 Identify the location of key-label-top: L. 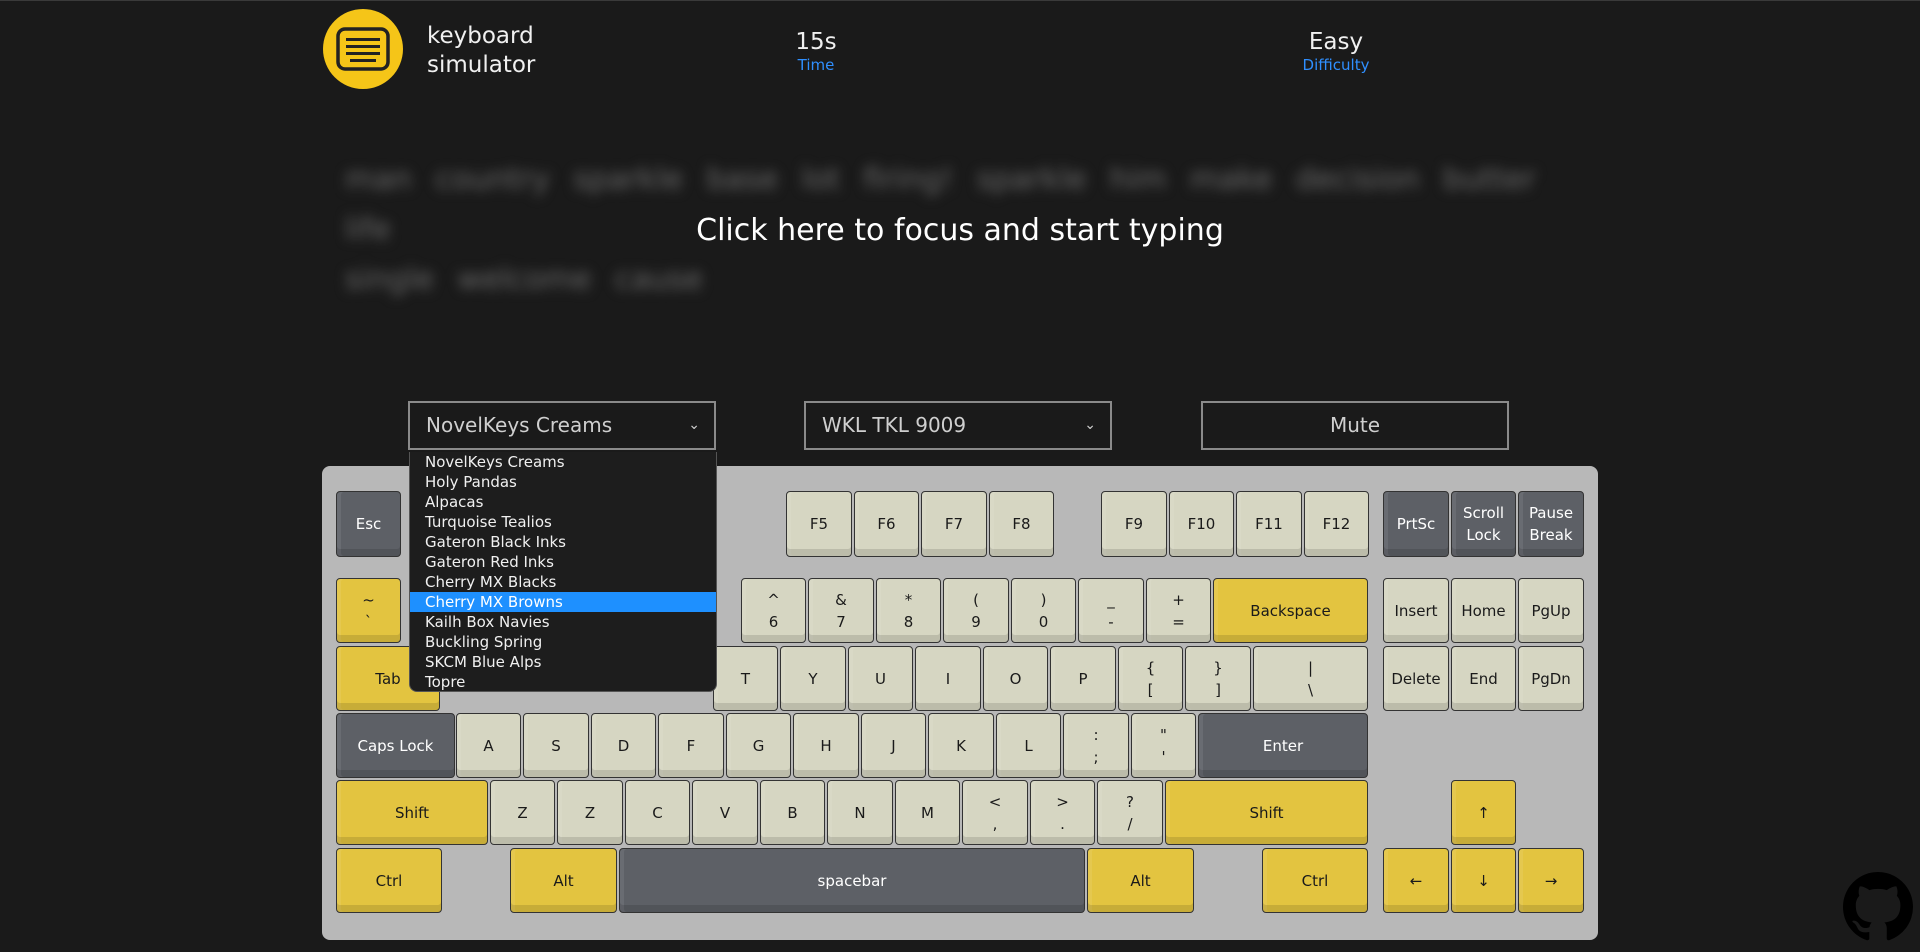
(1028, 745).